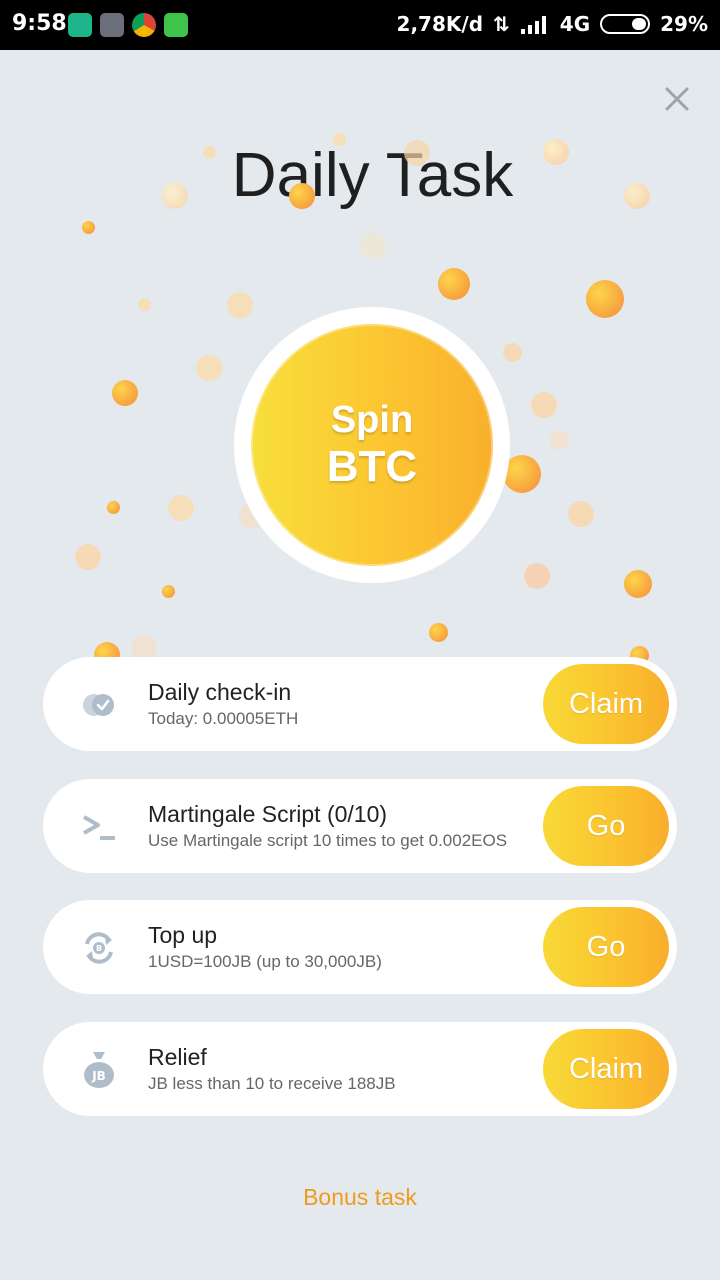 The height and width of the screenshot is (1280, 720). Describe the element at coordinates (552, 24) in the screenshot. I see `status-right: 2,78K/d ⇅ 4G 29%` at that location.